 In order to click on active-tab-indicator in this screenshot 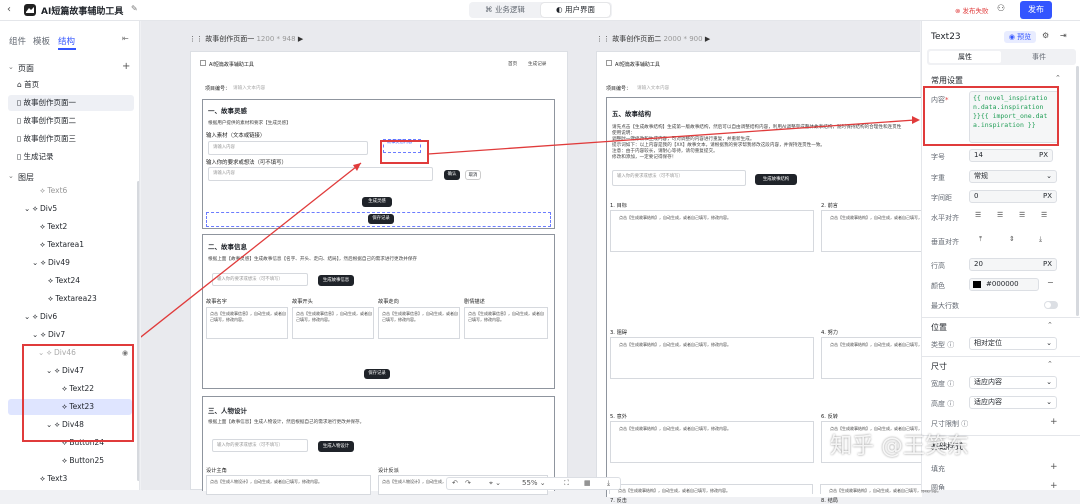, I will do `click(67, 49)`.